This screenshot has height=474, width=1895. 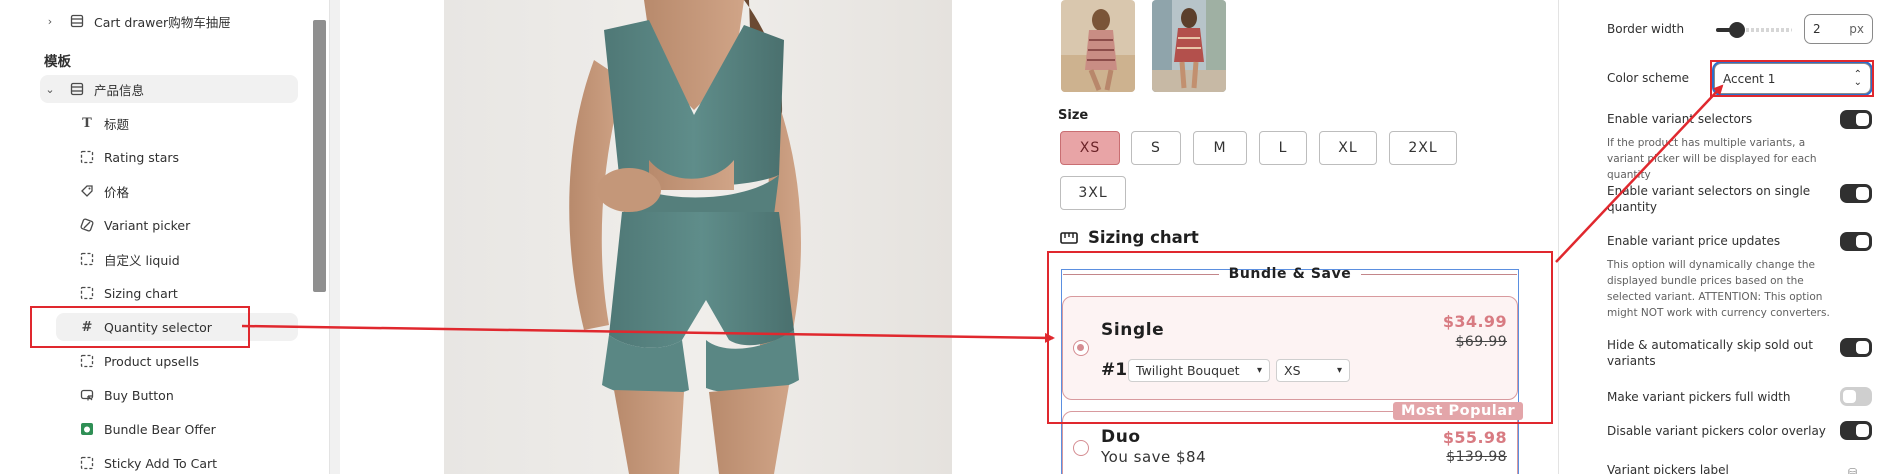 What do you see at coordinates (1680, 119) in the screenshot?
I see `enable-variant-selectors-label: Enable variant selectors` at bounding box center [1680, 119].